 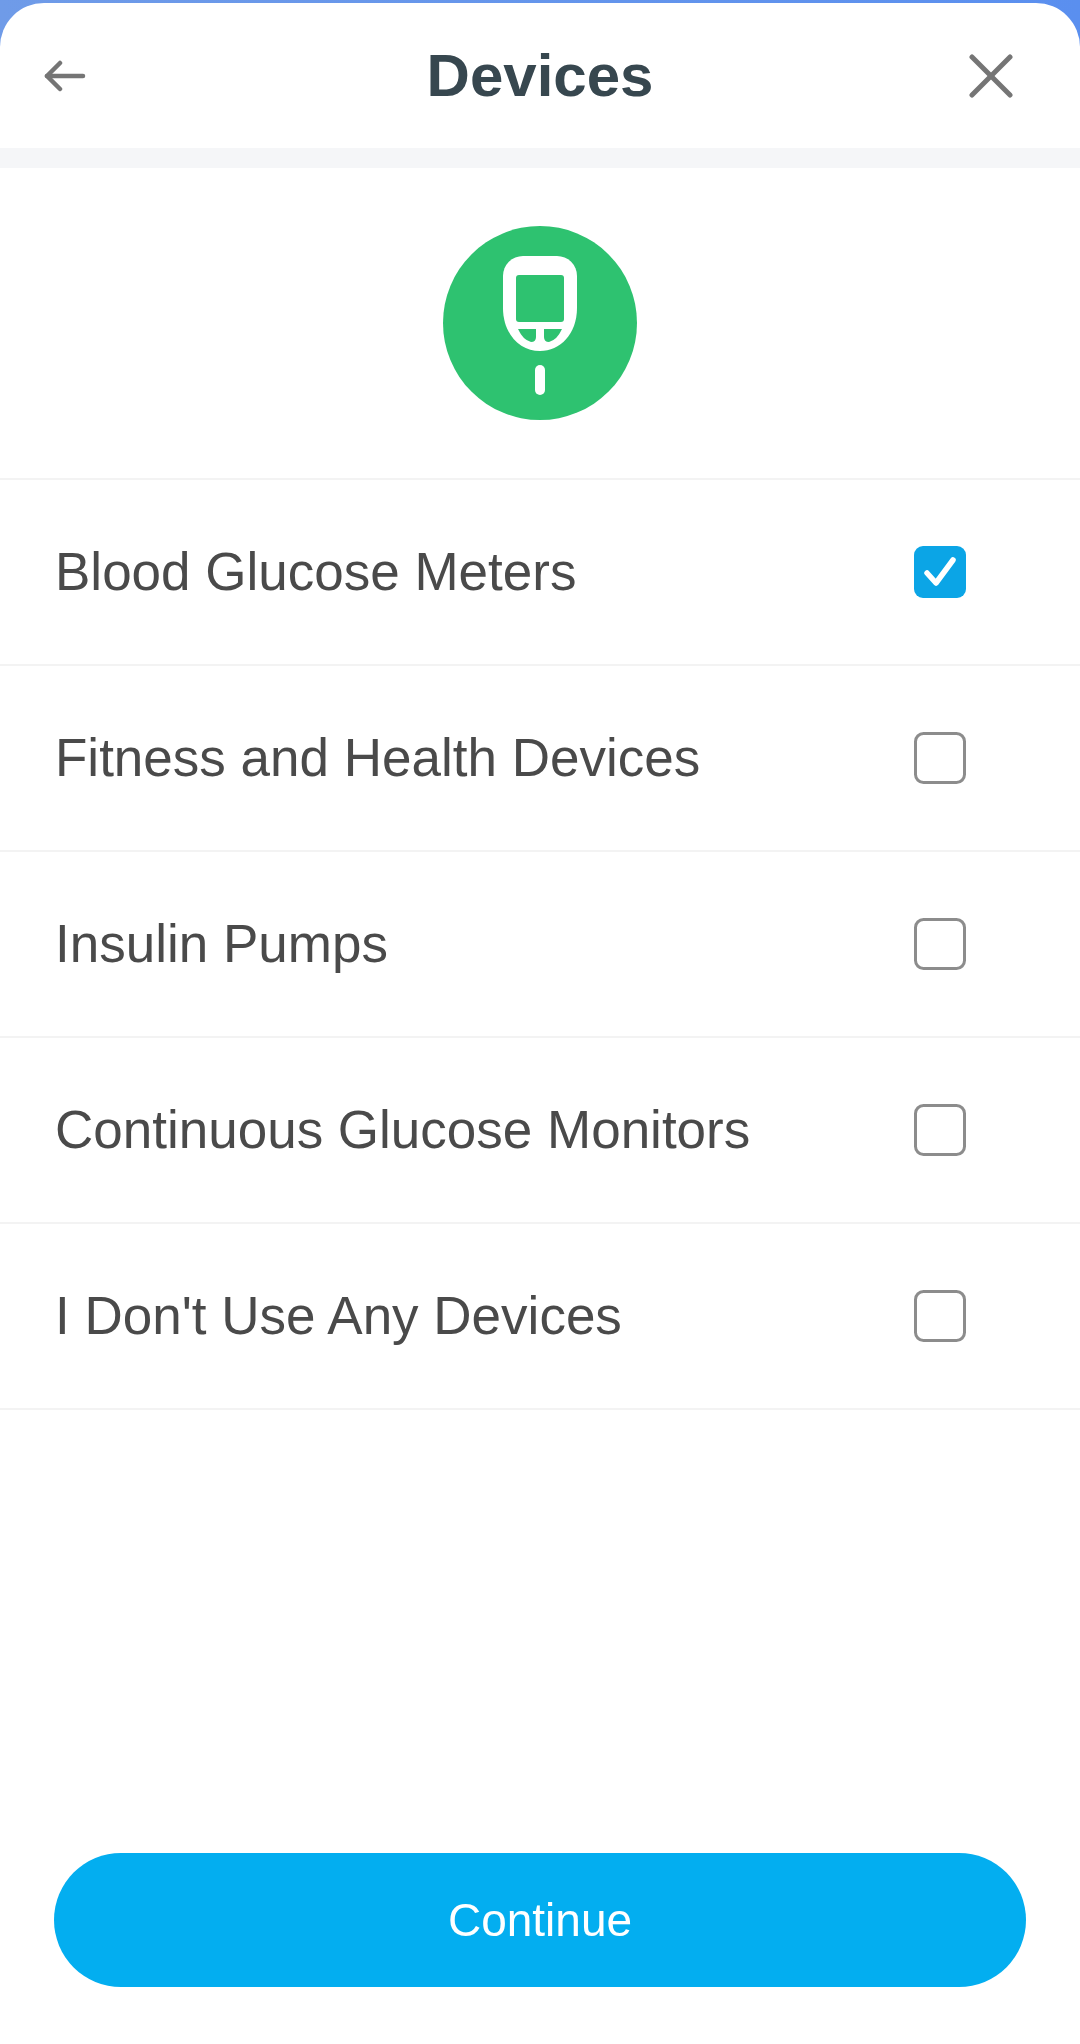 What do you see at coordinates (540, 75) in the screenshot?
I see `page-title: Devices` at bounding box center [540, 75].